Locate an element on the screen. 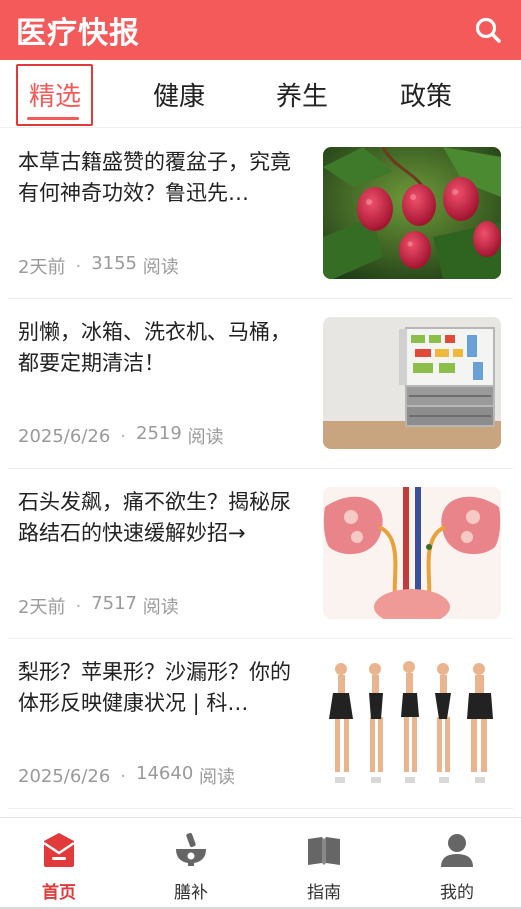 Image resolution: width=521 pixels, height=909 pixels. tab-health: 健康 is located at coordinates (179, 94).